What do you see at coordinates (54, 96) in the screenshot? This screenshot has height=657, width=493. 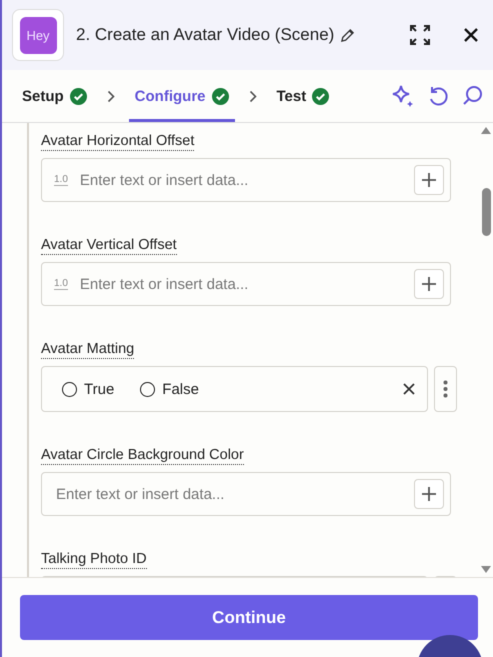 I see `step-tab: Setup` at bounding box center [54, 96].